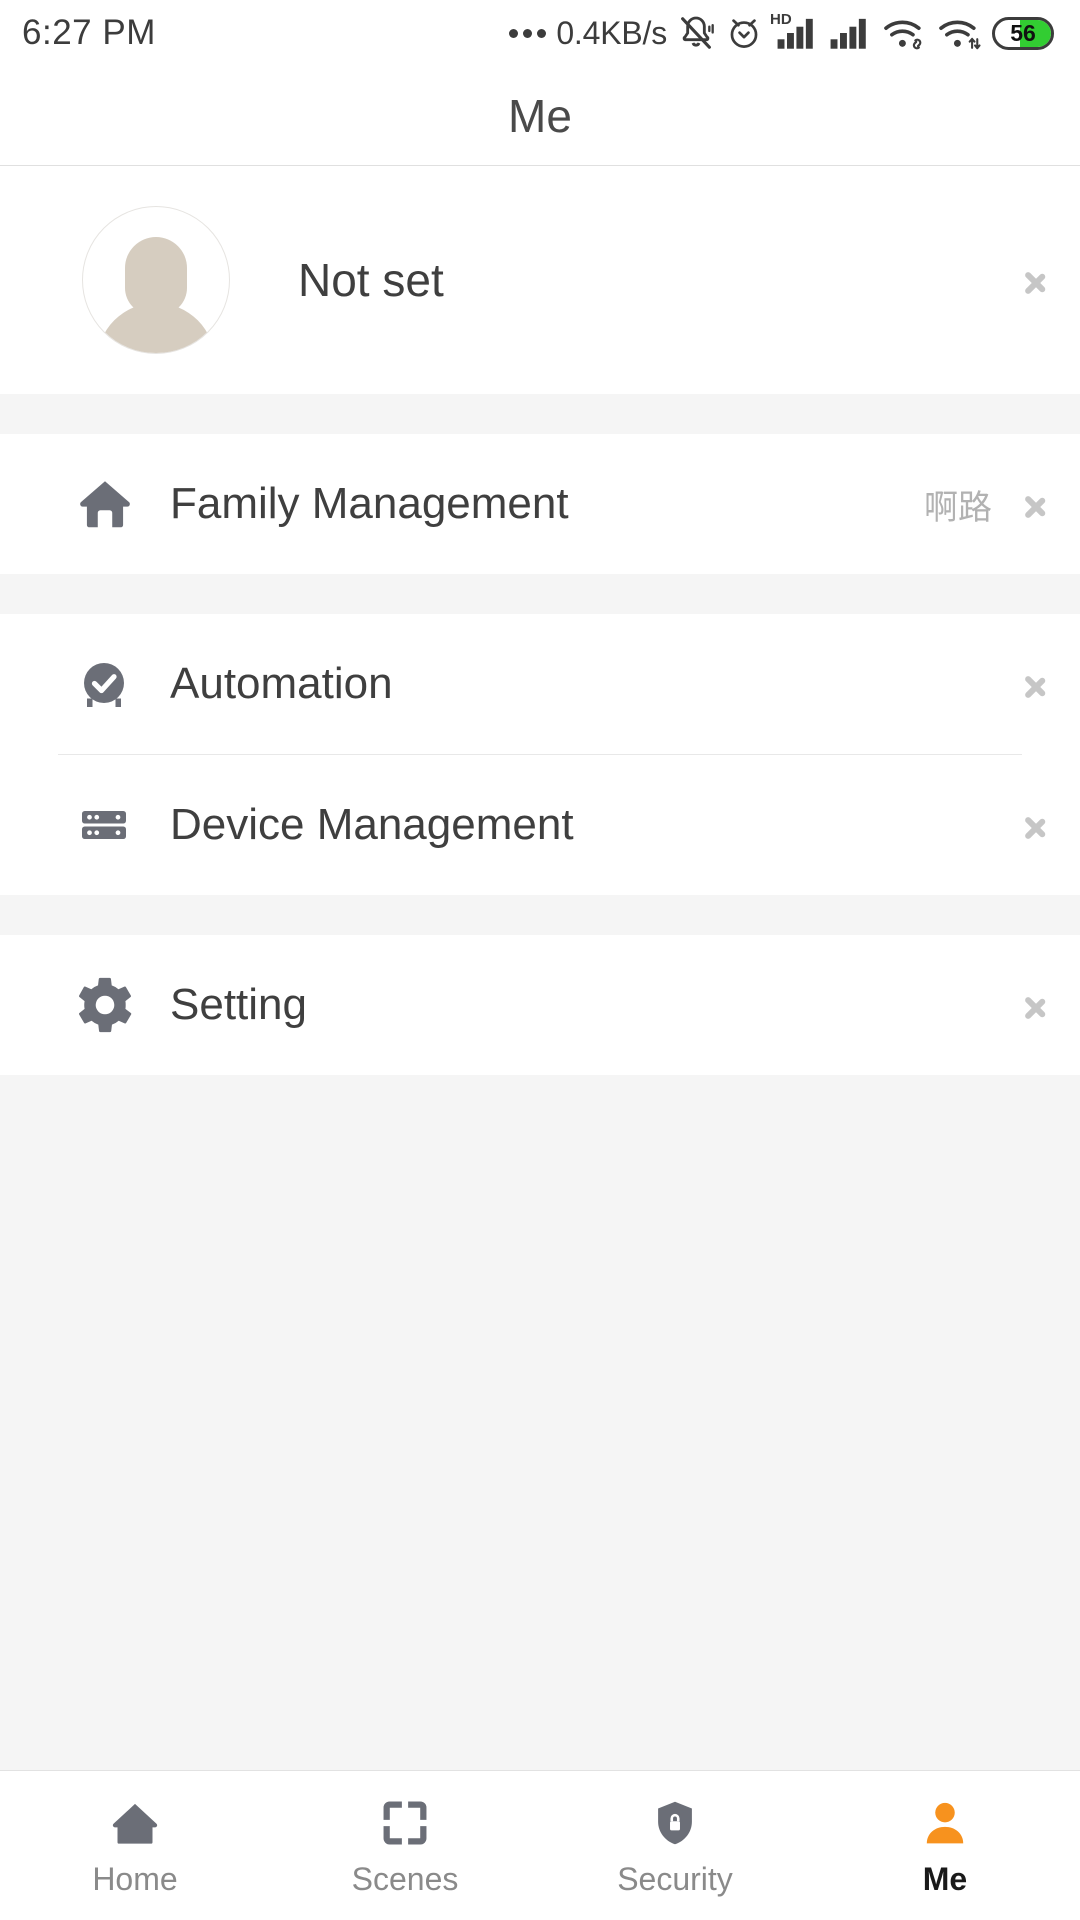 Image resolution: width=1080 pixels, height=1920 pixels. What do you see at coordinates (675, 1878) in the screenshot?
I see `nav-item-label: Security` at bounding box center [675, 1878].